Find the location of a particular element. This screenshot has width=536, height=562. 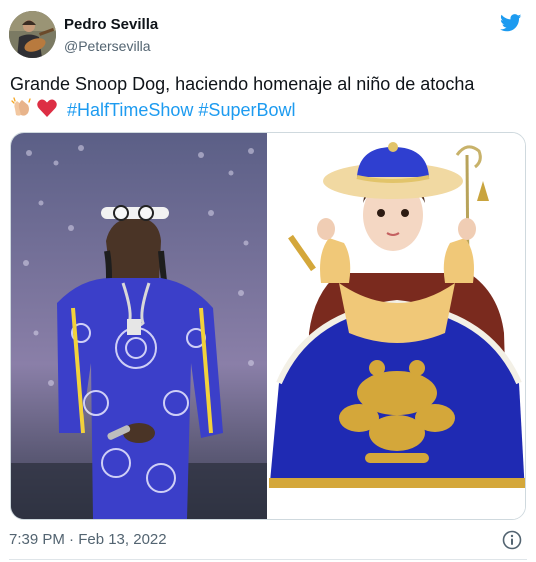

author-handle: @Petersevilla is located at coordinates (111, 46).